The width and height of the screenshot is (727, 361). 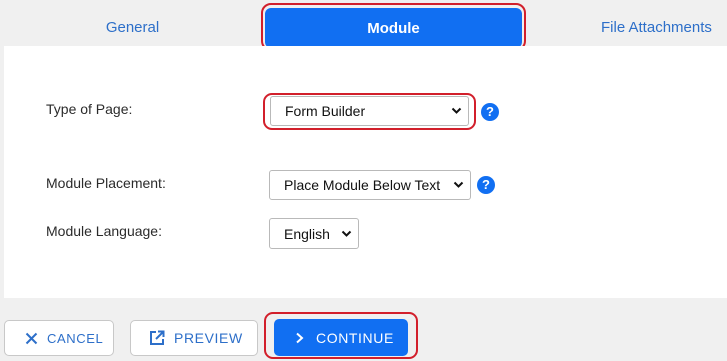 I want to click on tab-file-attachments-label: File Attachments, so click(x=656, y=27).